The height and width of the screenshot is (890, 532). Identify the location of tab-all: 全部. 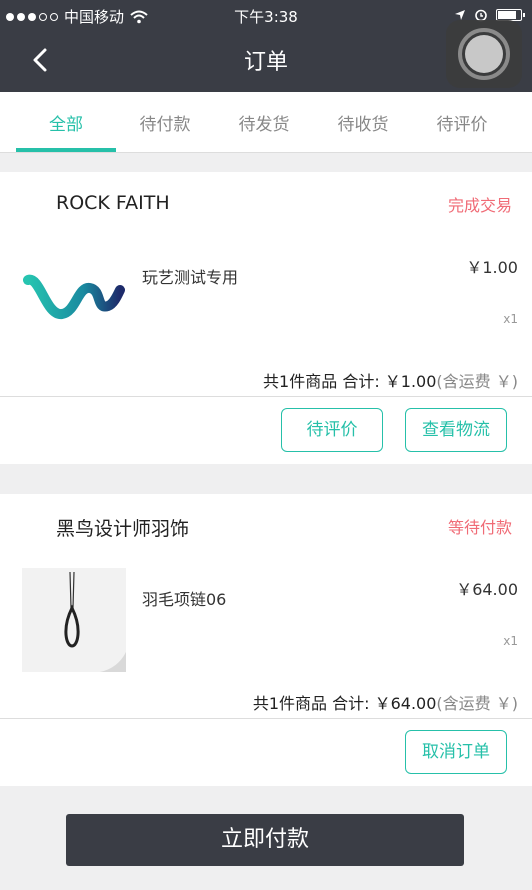
(66, 122).